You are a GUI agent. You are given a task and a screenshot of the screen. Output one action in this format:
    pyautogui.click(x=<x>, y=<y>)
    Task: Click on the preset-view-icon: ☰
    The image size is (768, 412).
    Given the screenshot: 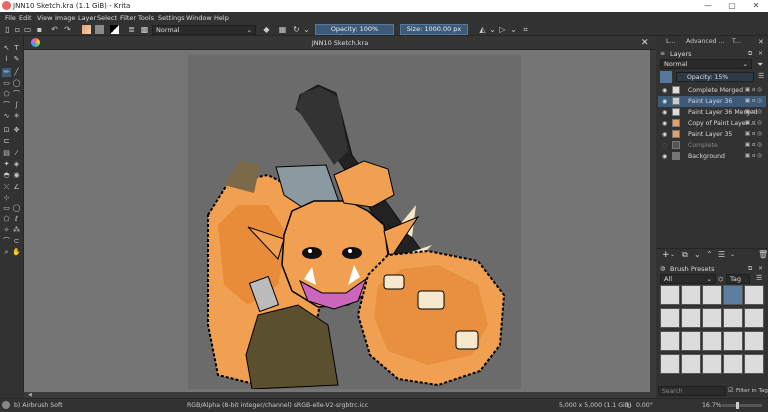 What is the action you would take?
    pyautogui.click(x=759, y=278)
    